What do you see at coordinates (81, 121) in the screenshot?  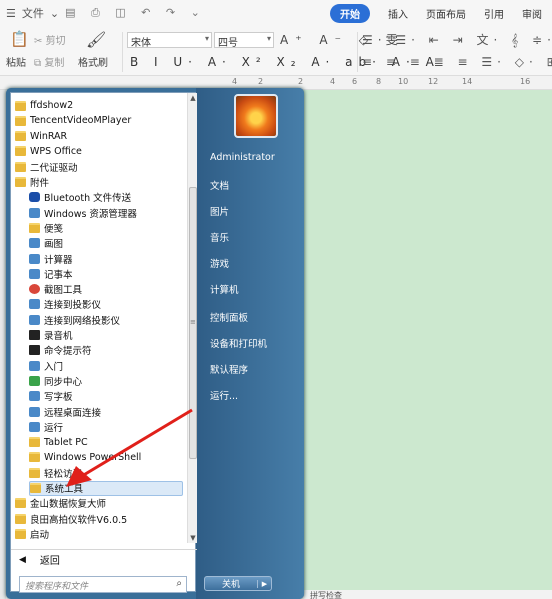 I see `program-label: TencentVideoMPlayer` at bounding box center [81, 121].